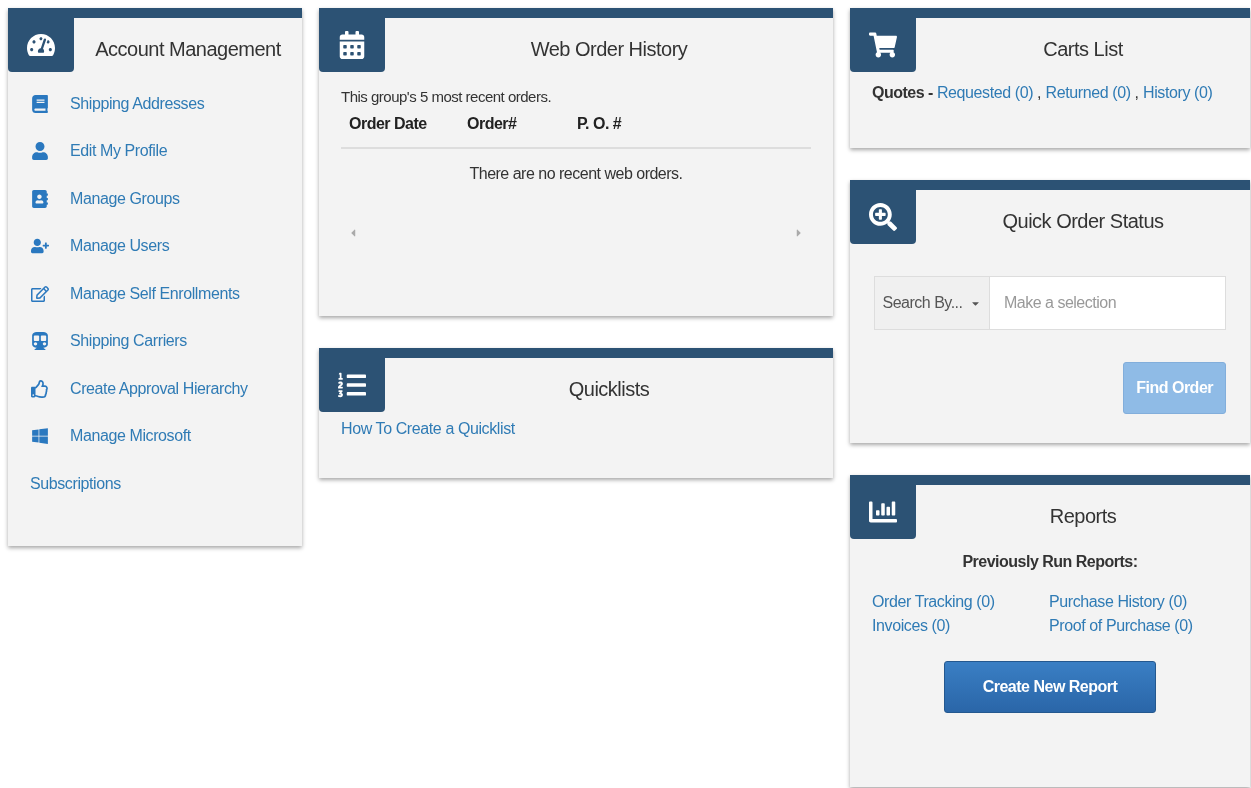 The width and height of the screenshot is (1251, 788). I want to click on quotes-link: Requested (0), so click(985, 93).